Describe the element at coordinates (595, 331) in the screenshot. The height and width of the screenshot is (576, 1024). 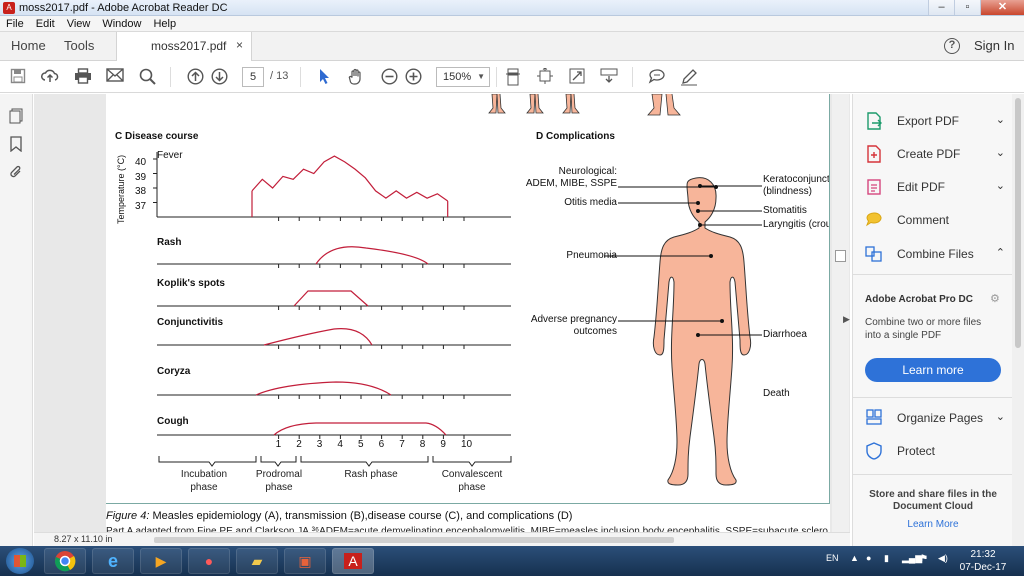
I see `complication-line: outcomes` at that location.